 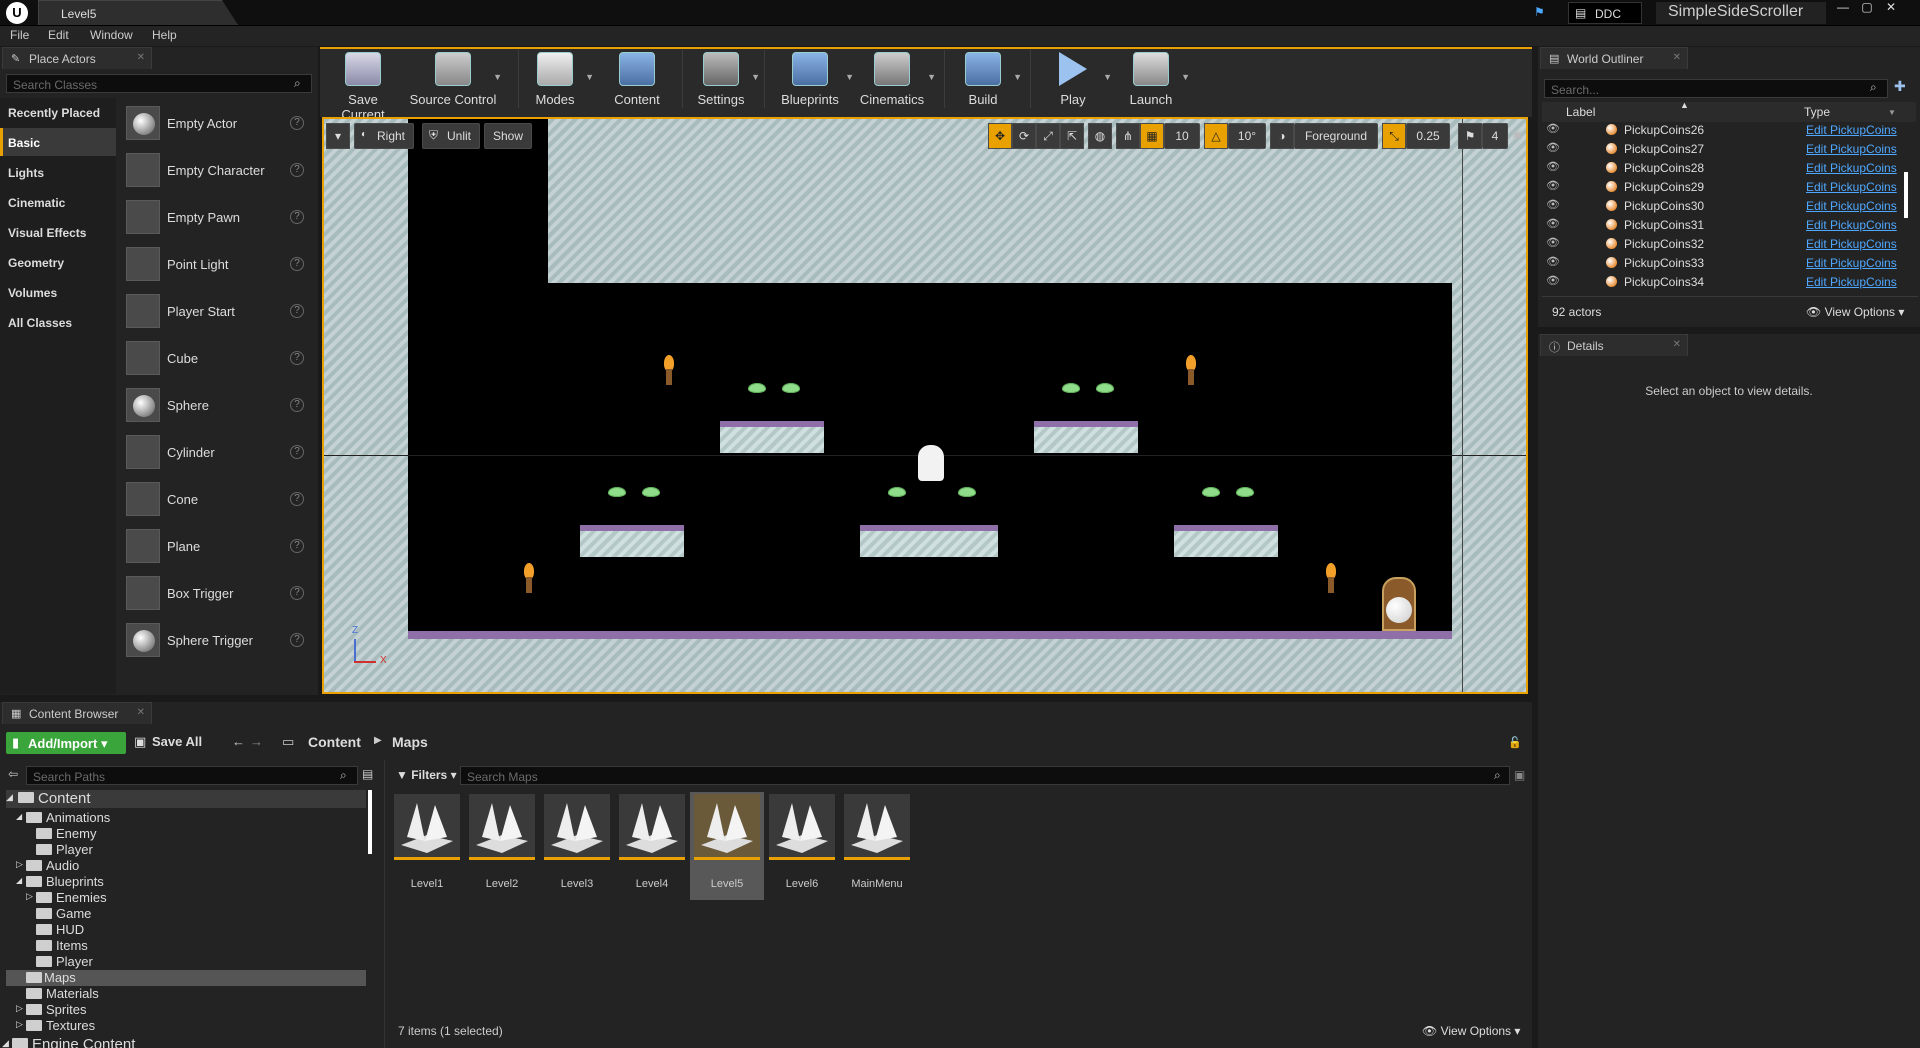 I want to click on outliner-row: 👁 PickupCoins26 Edit PickupCoins, so click(x=1731, y=129).